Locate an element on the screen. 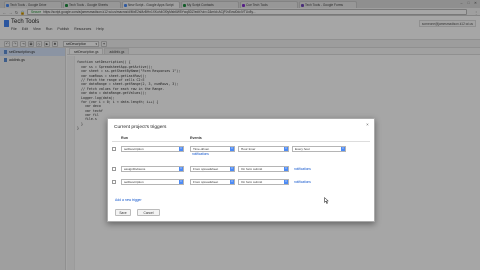 This screenshot has width=480, height=270. event-source-select: Time-driven ⇕ is located at coordinates (212, 149).